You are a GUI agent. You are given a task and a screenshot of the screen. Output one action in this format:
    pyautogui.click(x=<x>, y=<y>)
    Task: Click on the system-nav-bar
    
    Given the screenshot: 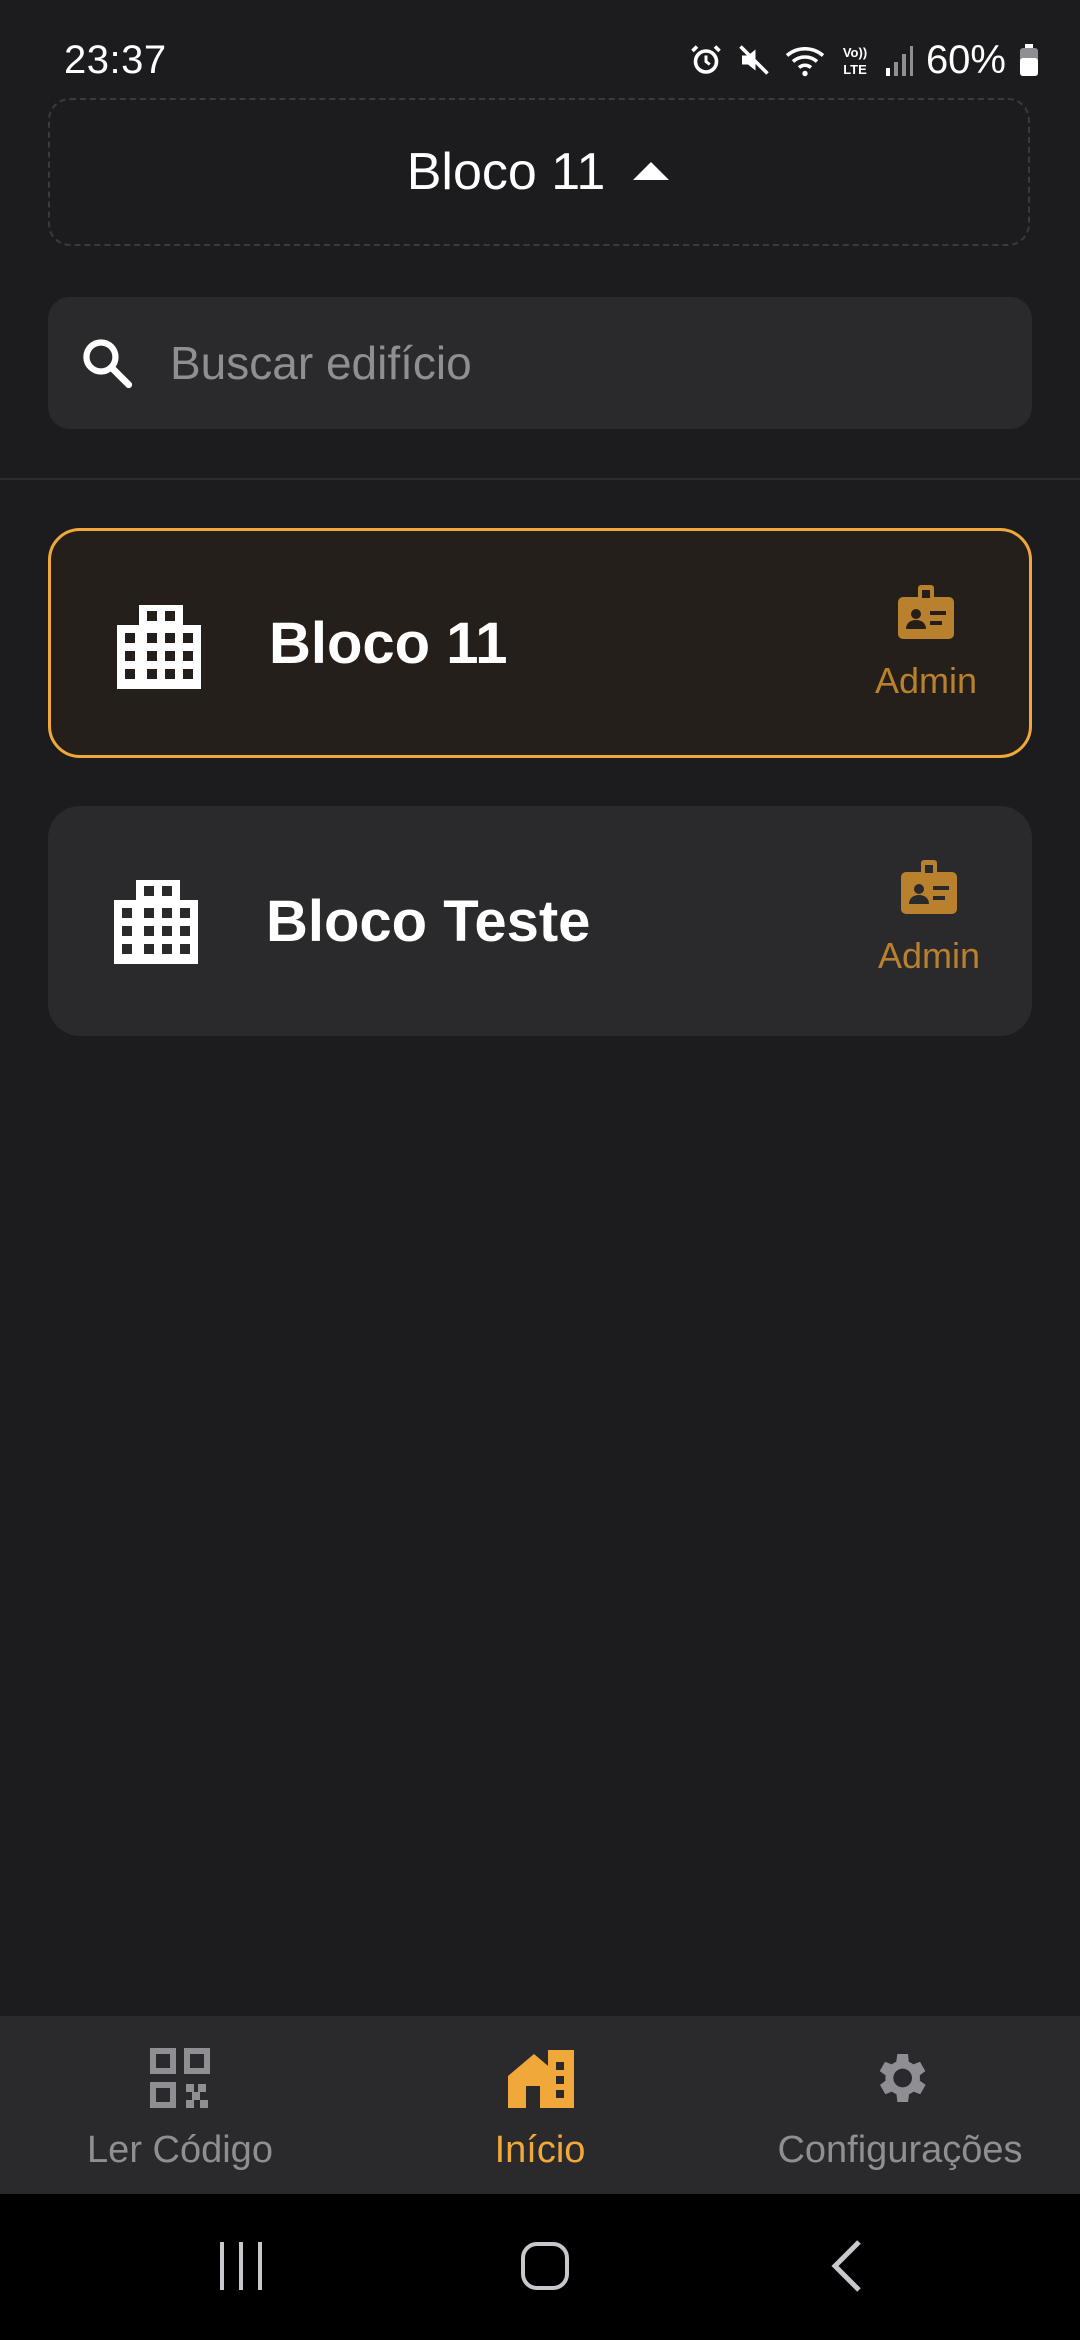 What is the action you would take?
    pyautogui.click(x=540, y=2267)
    